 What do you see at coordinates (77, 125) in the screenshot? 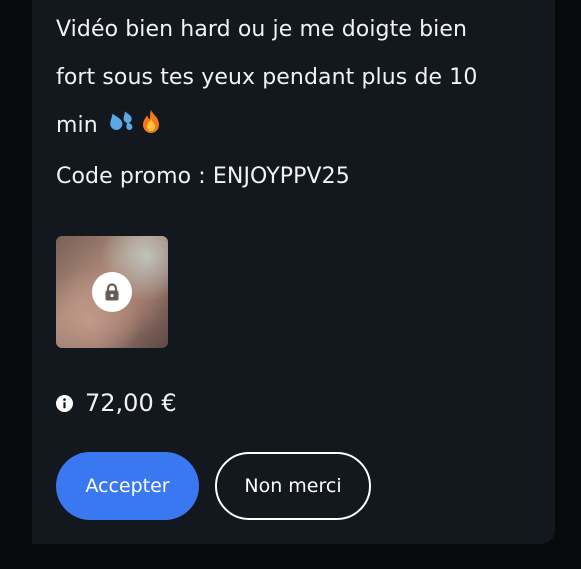
I see `message-line-3-text: min` at bounding box center [77, 125].